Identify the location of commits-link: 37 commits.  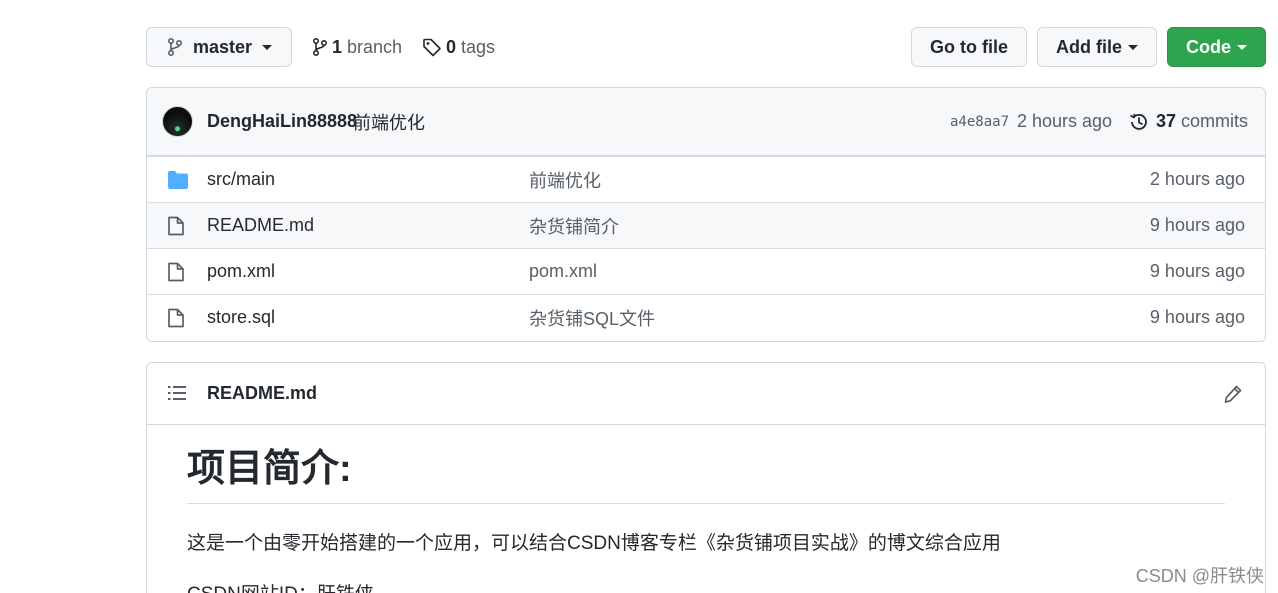
(1188, 122).